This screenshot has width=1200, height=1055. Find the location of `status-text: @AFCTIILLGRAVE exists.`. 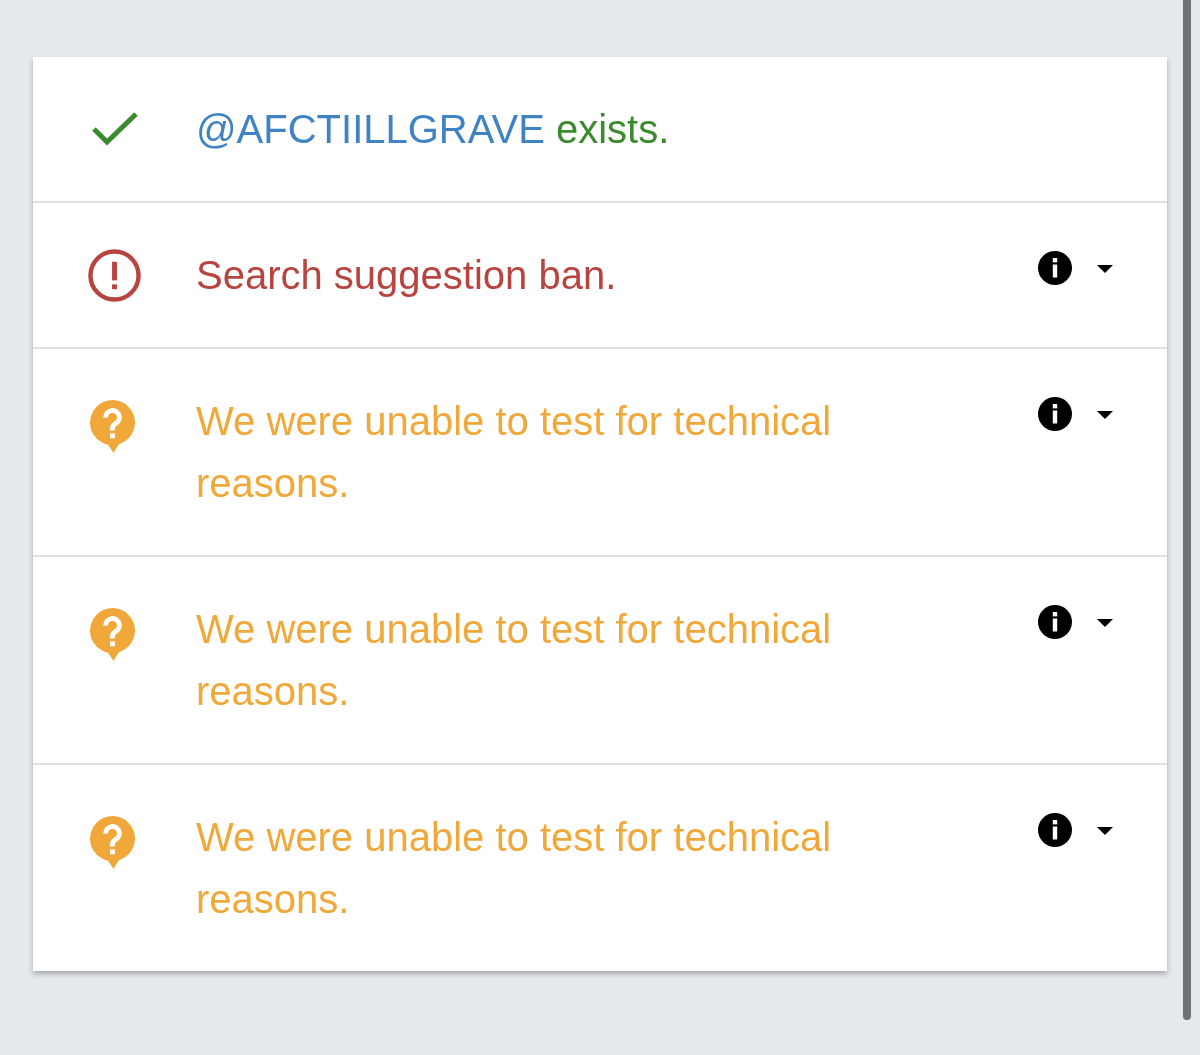

status-text: @AFCTIILLGRAVE exists. is located at coordinates (433, 129).